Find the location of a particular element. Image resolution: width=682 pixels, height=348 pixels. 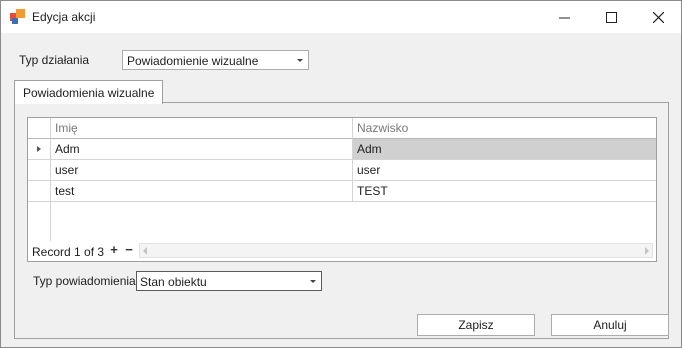

table-cell-last-name: user is located at coordinates (504, 170).